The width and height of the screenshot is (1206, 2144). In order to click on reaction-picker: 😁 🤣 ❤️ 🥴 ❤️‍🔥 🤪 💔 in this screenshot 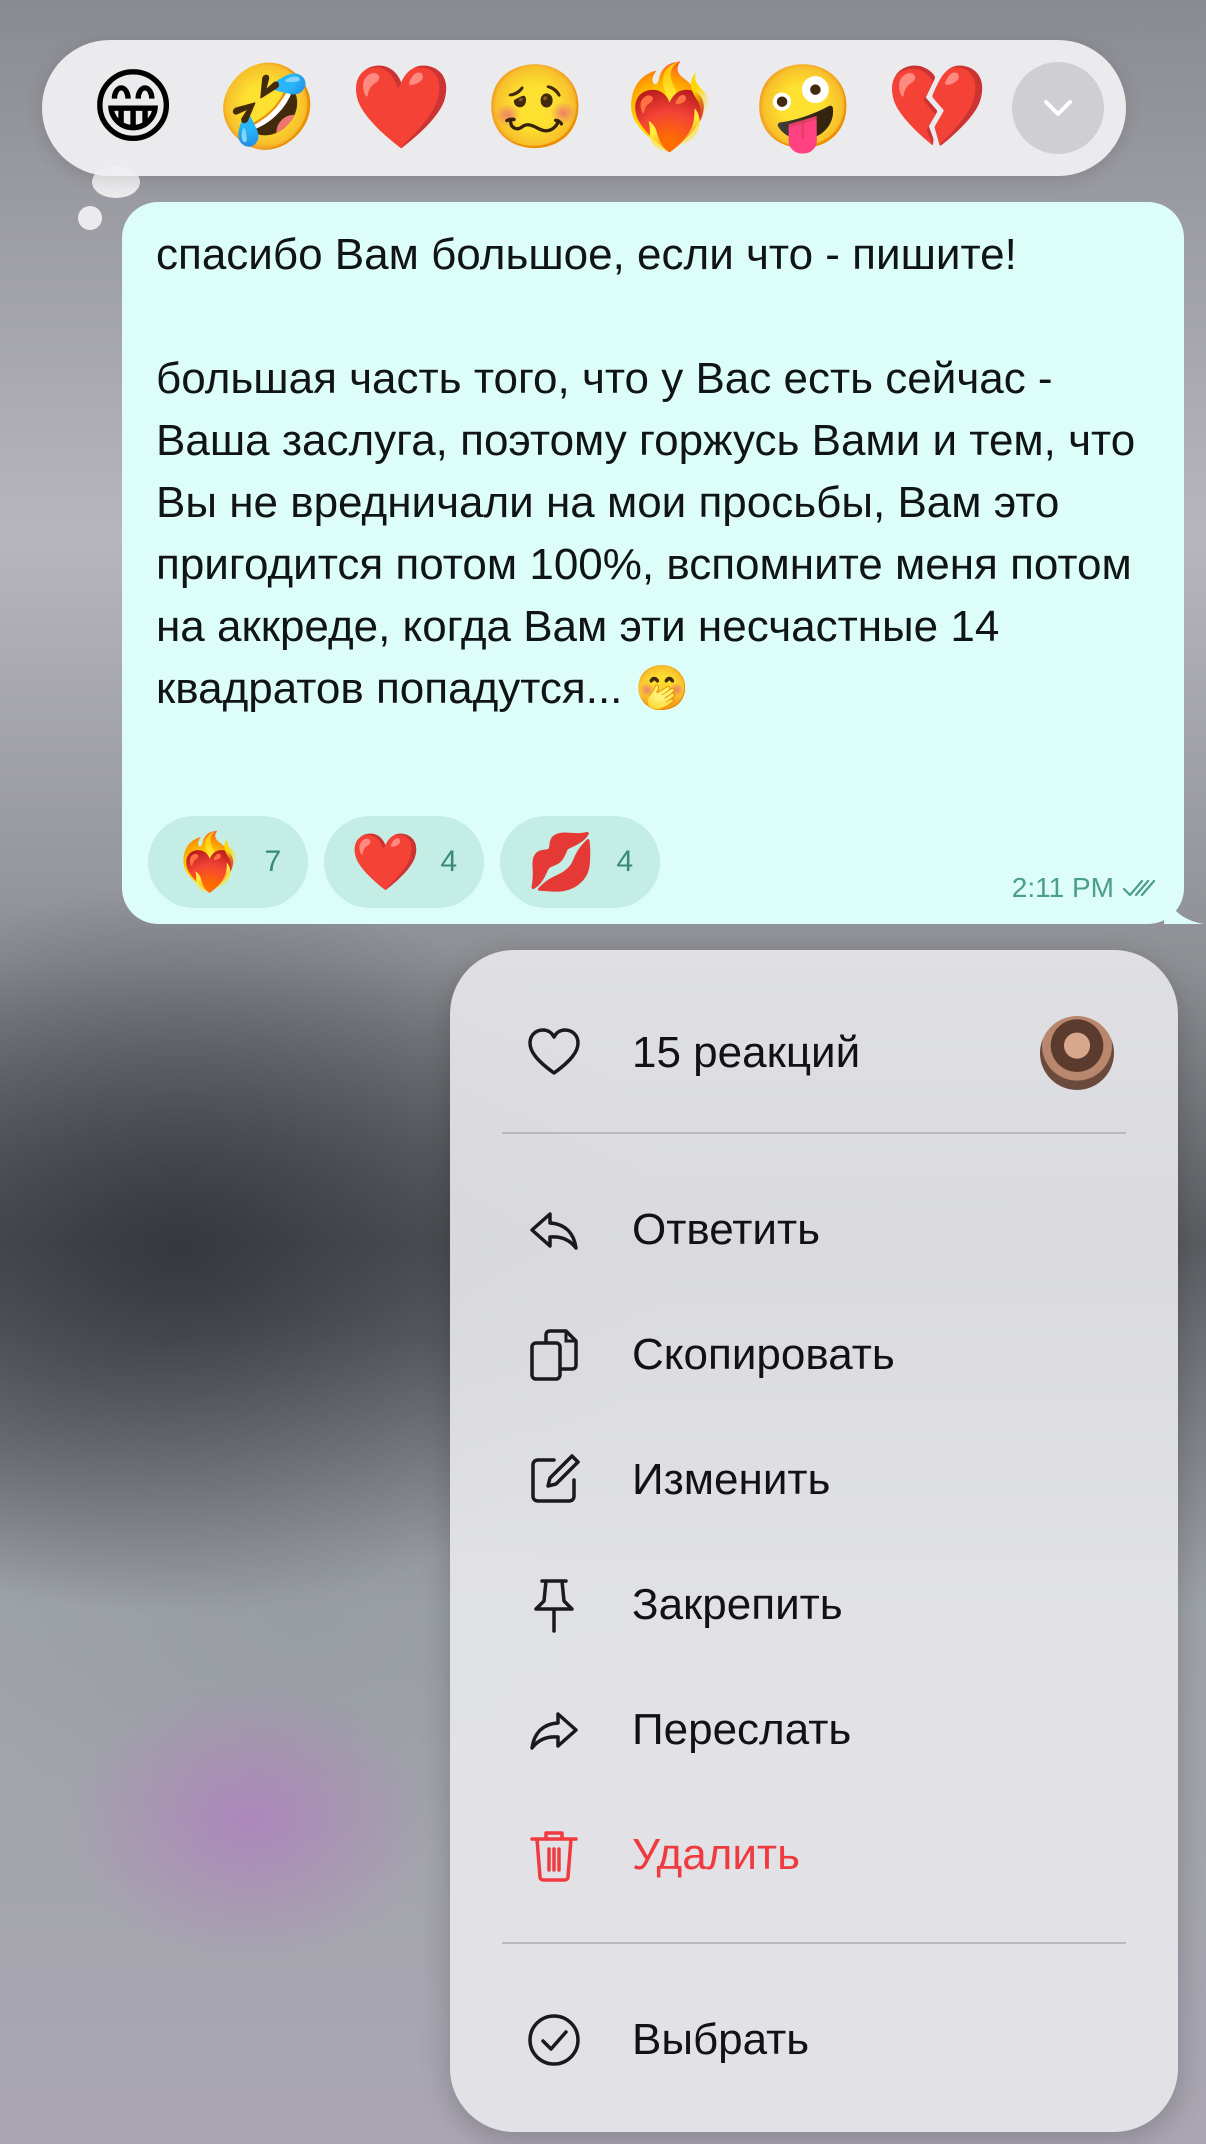, I will do `click(584, 108)`.